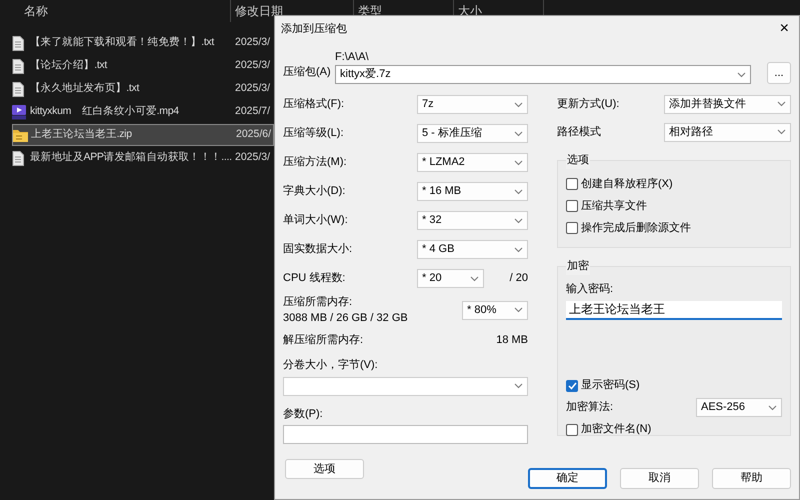 This screenshot has height=500, width=800. Describe the element at coordinates (674, 385) in the screenshot. I see `show-password-checkbox: 显示密码(S)` at that location.